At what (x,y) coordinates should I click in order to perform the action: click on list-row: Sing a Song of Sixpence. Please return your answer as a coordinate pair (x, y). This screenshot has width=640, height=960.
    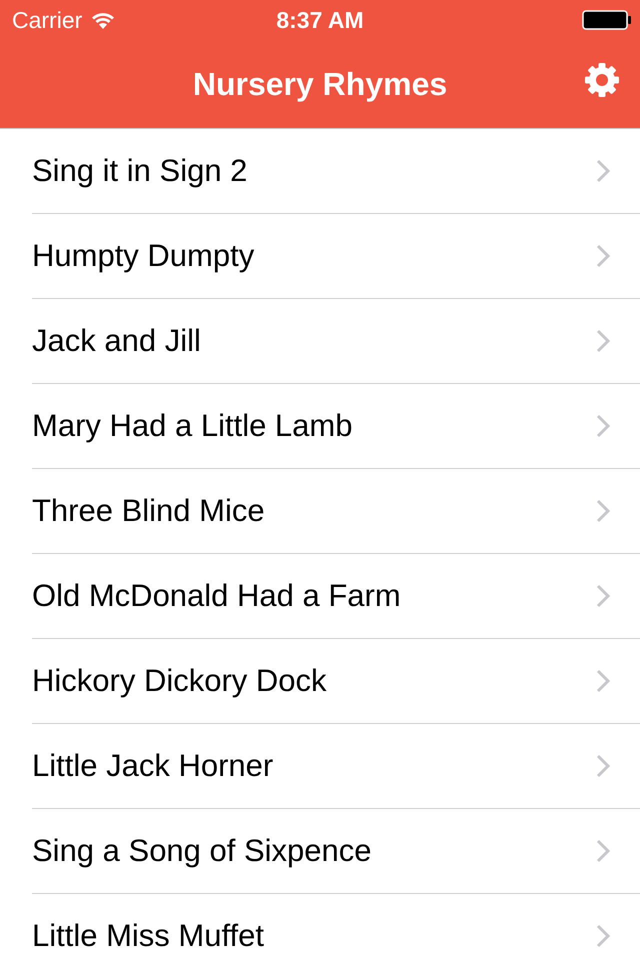
    Looking at the image, I should click on (336, 851).